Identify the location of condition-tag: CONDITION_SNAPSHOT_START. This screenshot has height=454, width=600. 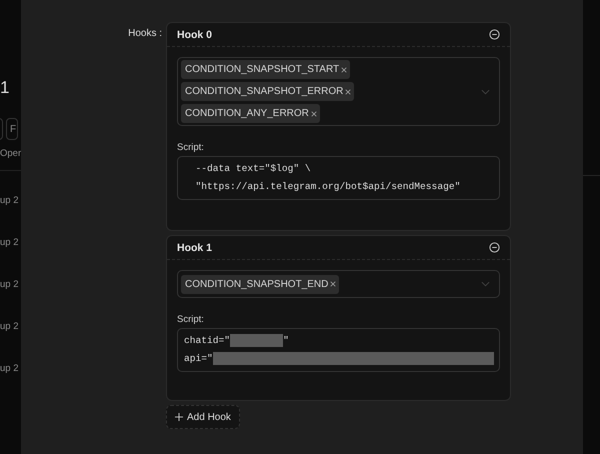
(265, 69).